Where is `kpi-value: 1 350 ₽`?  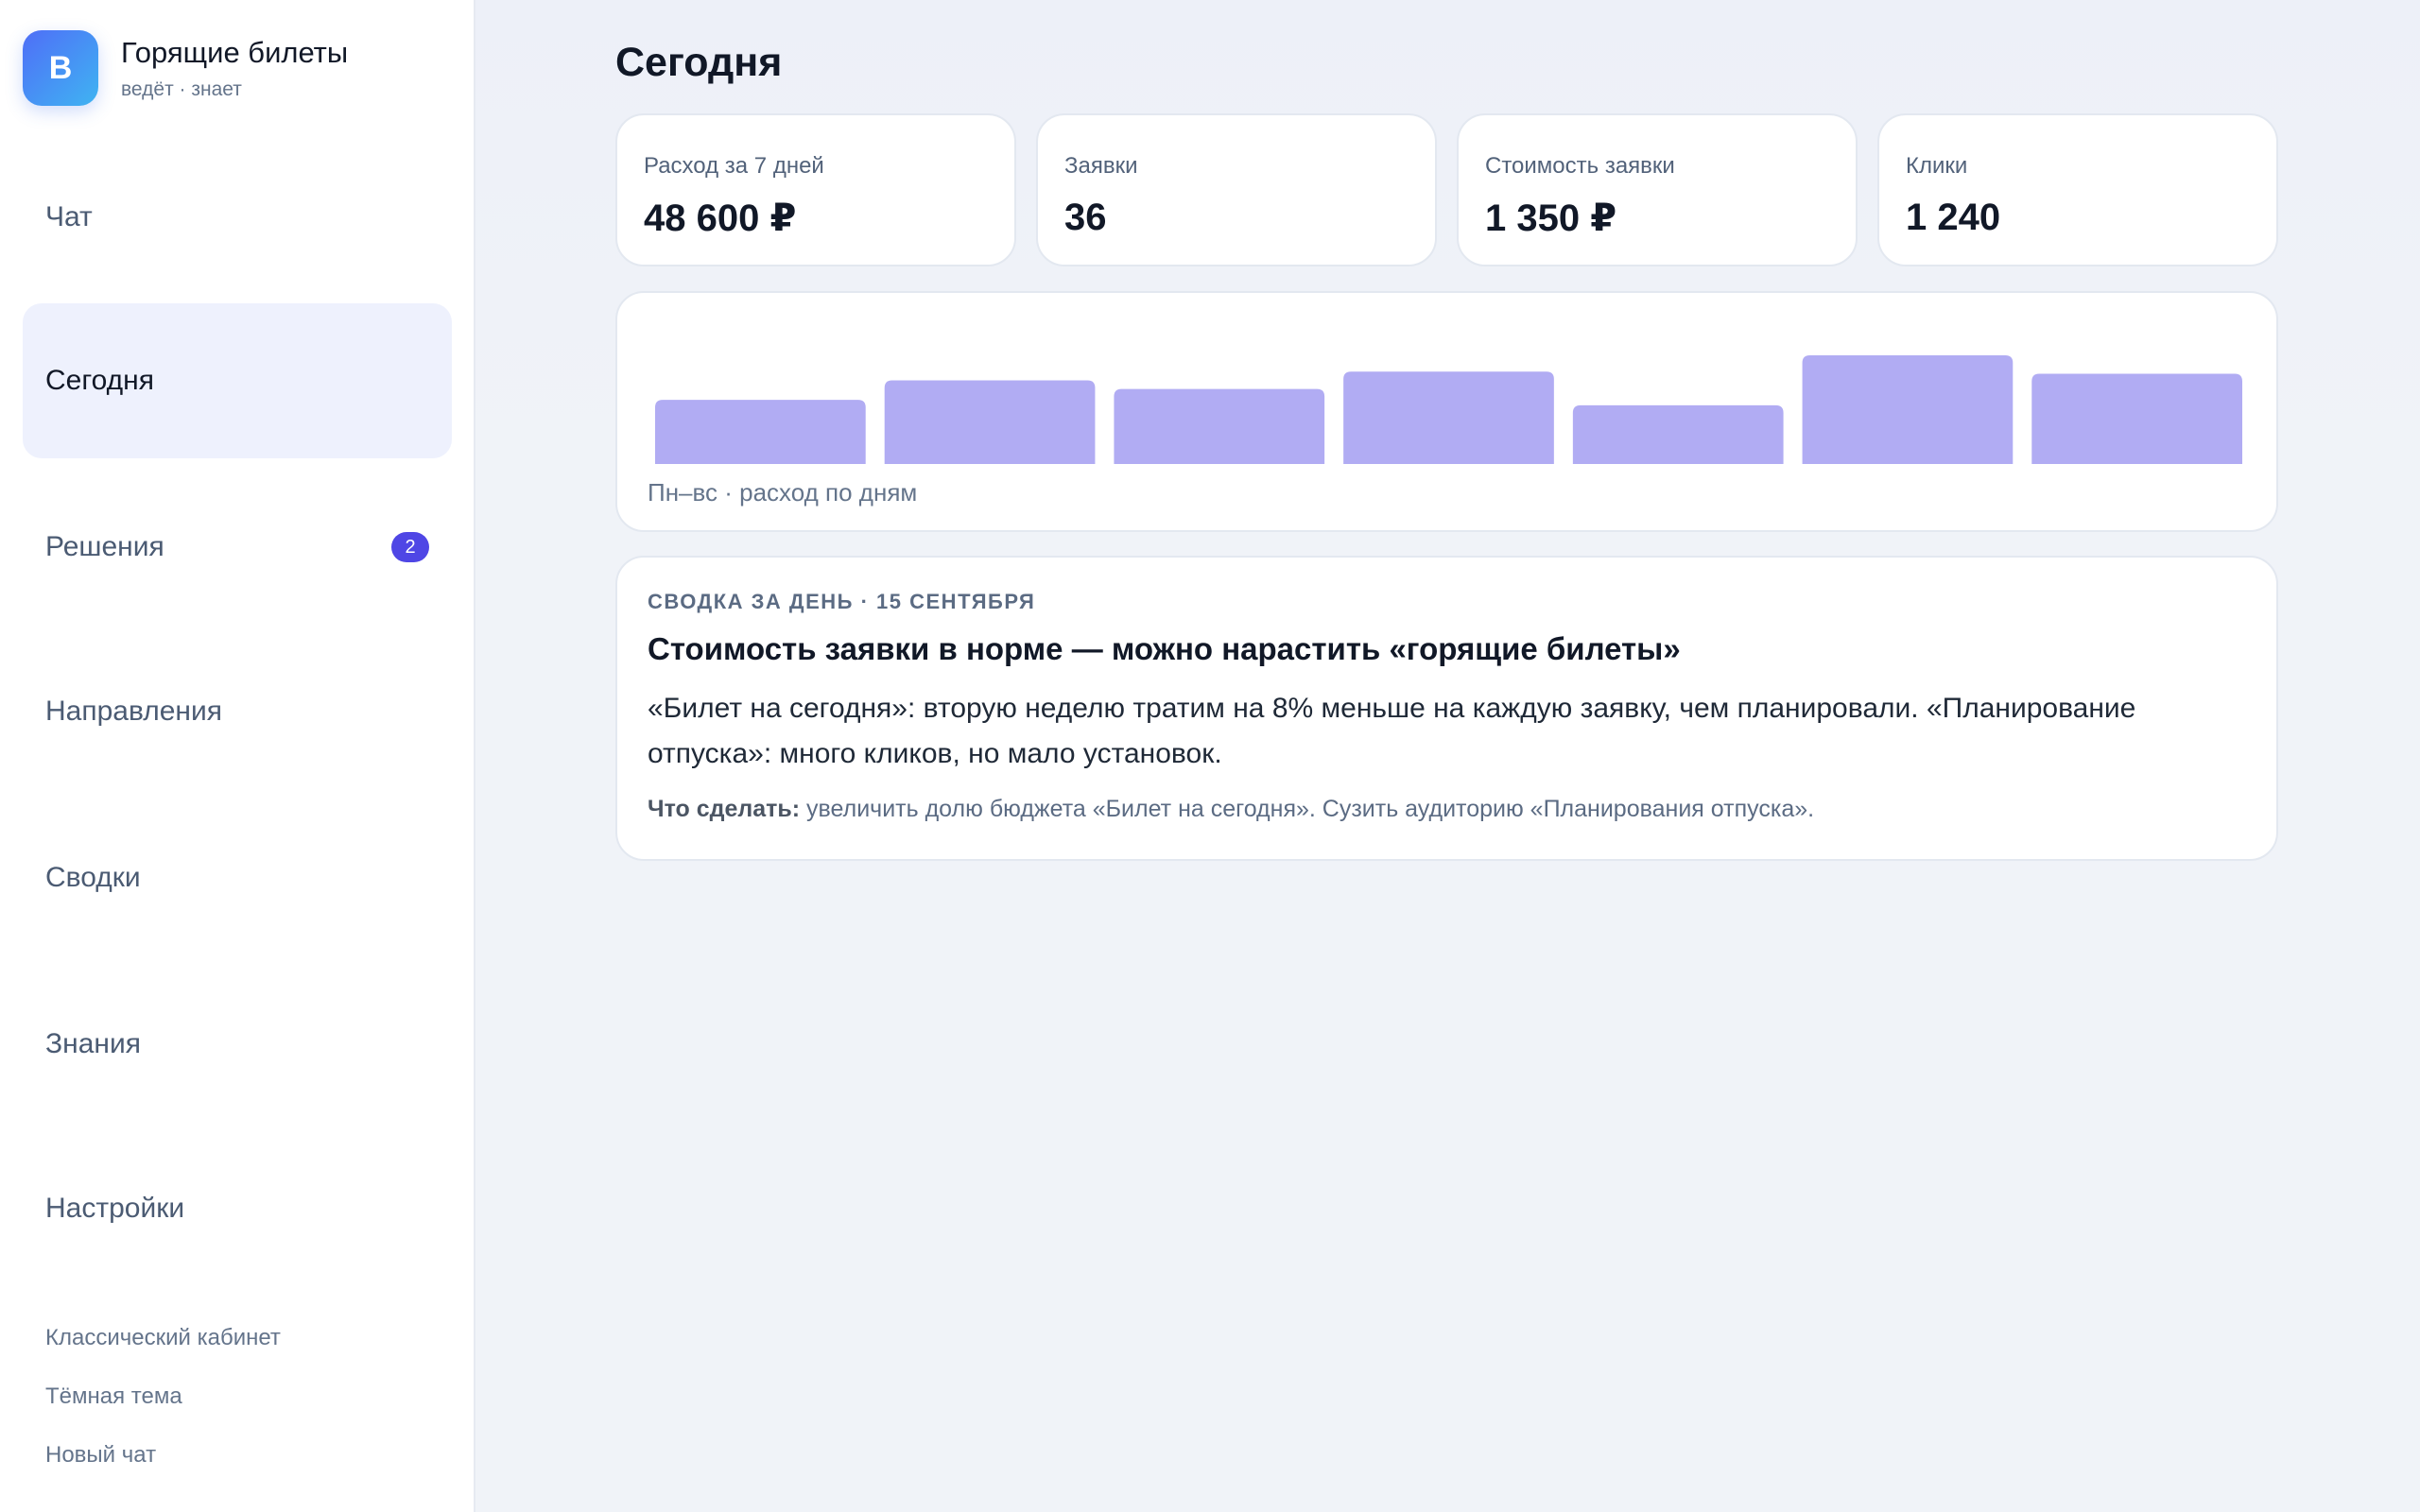 kpi-value: 1 350 ₽ is located at coordinates (1551, 218).